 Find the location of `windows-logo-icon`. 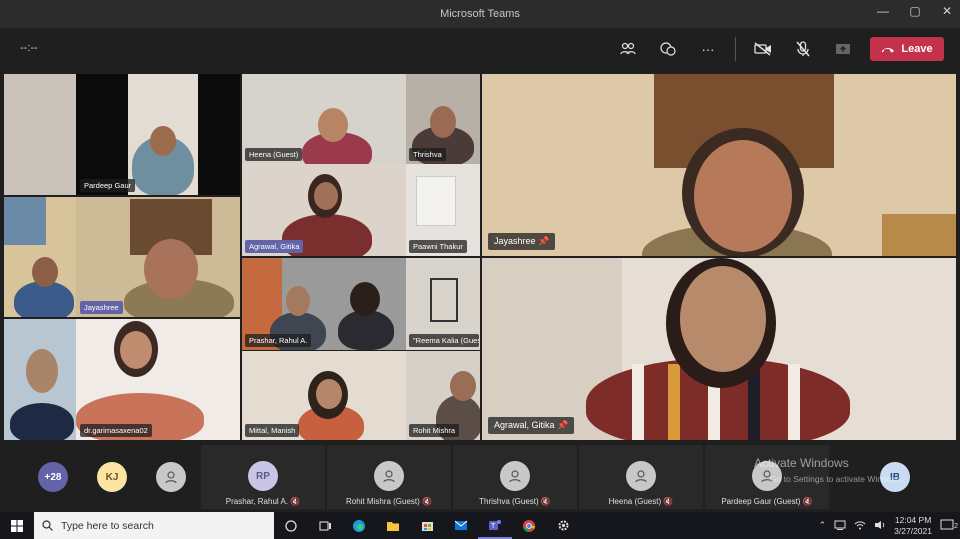

windows-logo-icon is located at coordinates (17, 525).